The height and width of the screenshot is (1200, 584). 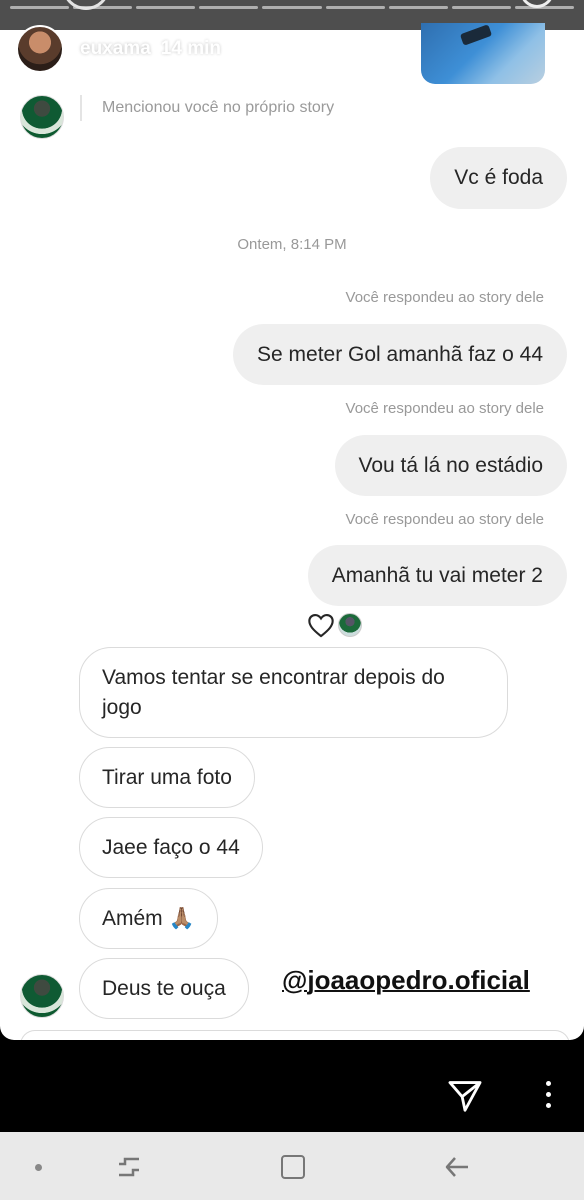 I want to click on shared-story-thumbnail, so click(x=483, y=53).